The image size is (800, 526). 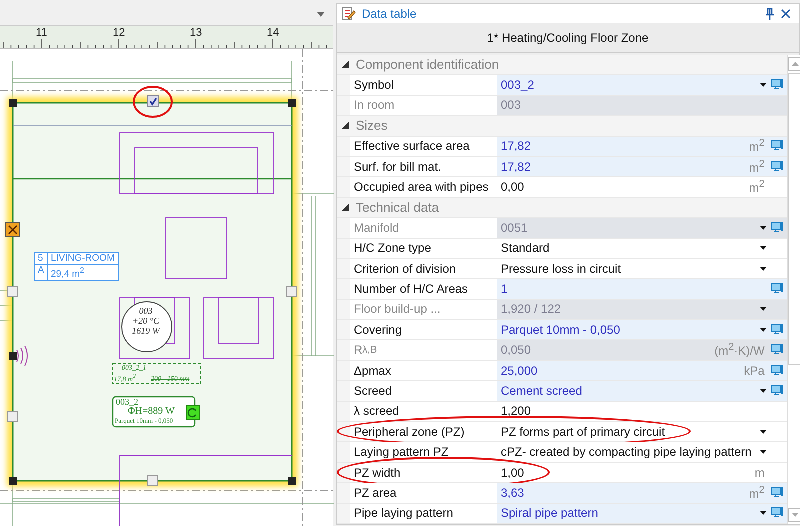 What do you see at coordinates (642, 391) in the screenshot?
I see `property-value-cell: Cement screed` at bounding box center [642, 391].